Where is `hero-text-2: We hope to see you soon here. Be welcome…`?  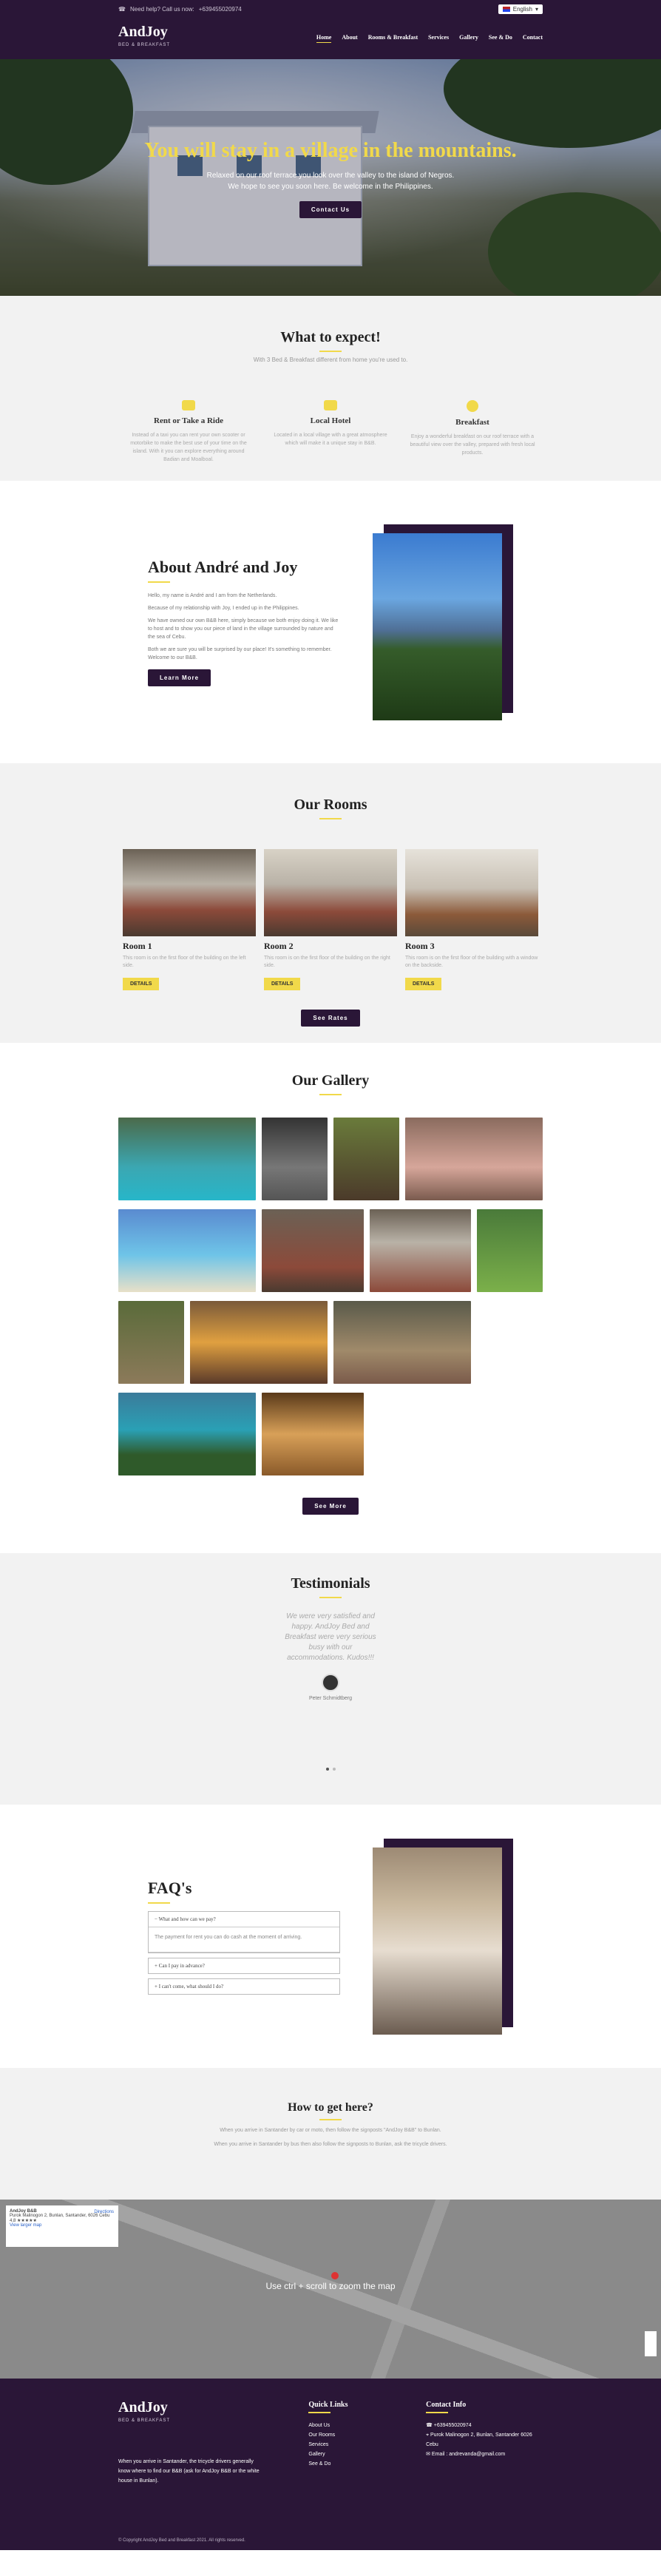 hero-text-2: We hope to see you soon here. Be welcome… is located at coordinates (330, 187).